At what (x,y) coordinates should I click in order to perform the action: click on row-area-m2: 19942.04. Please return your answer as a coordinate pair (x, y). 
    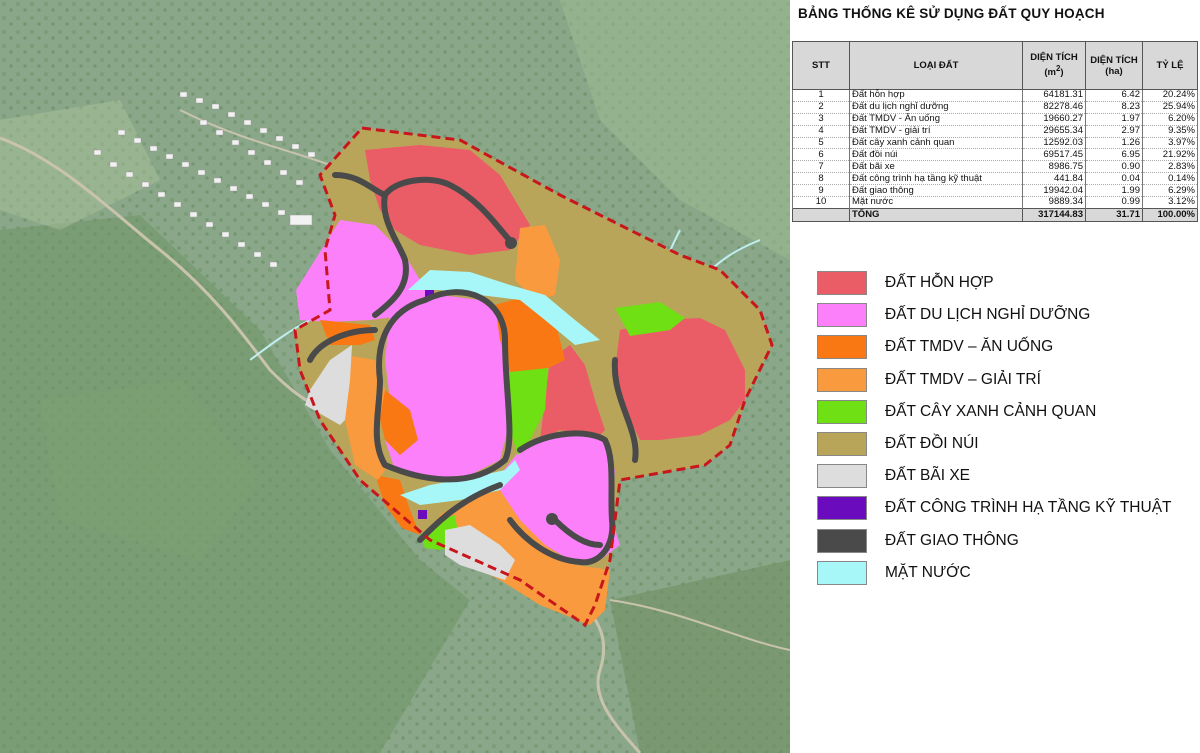
    Looking at the image, I should click on (1054, 191).